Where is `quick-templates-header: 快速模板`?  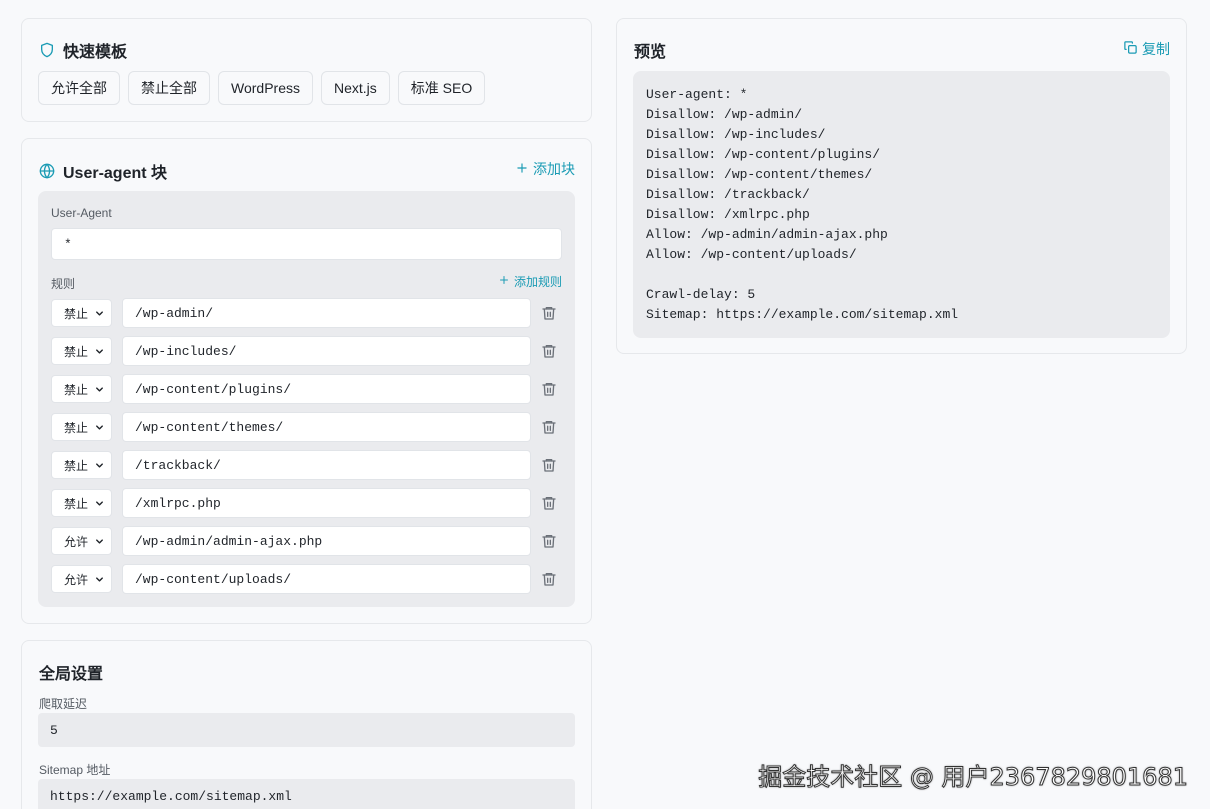
quick-templates-header: 快速模板 is located at coordinates (83, 50).